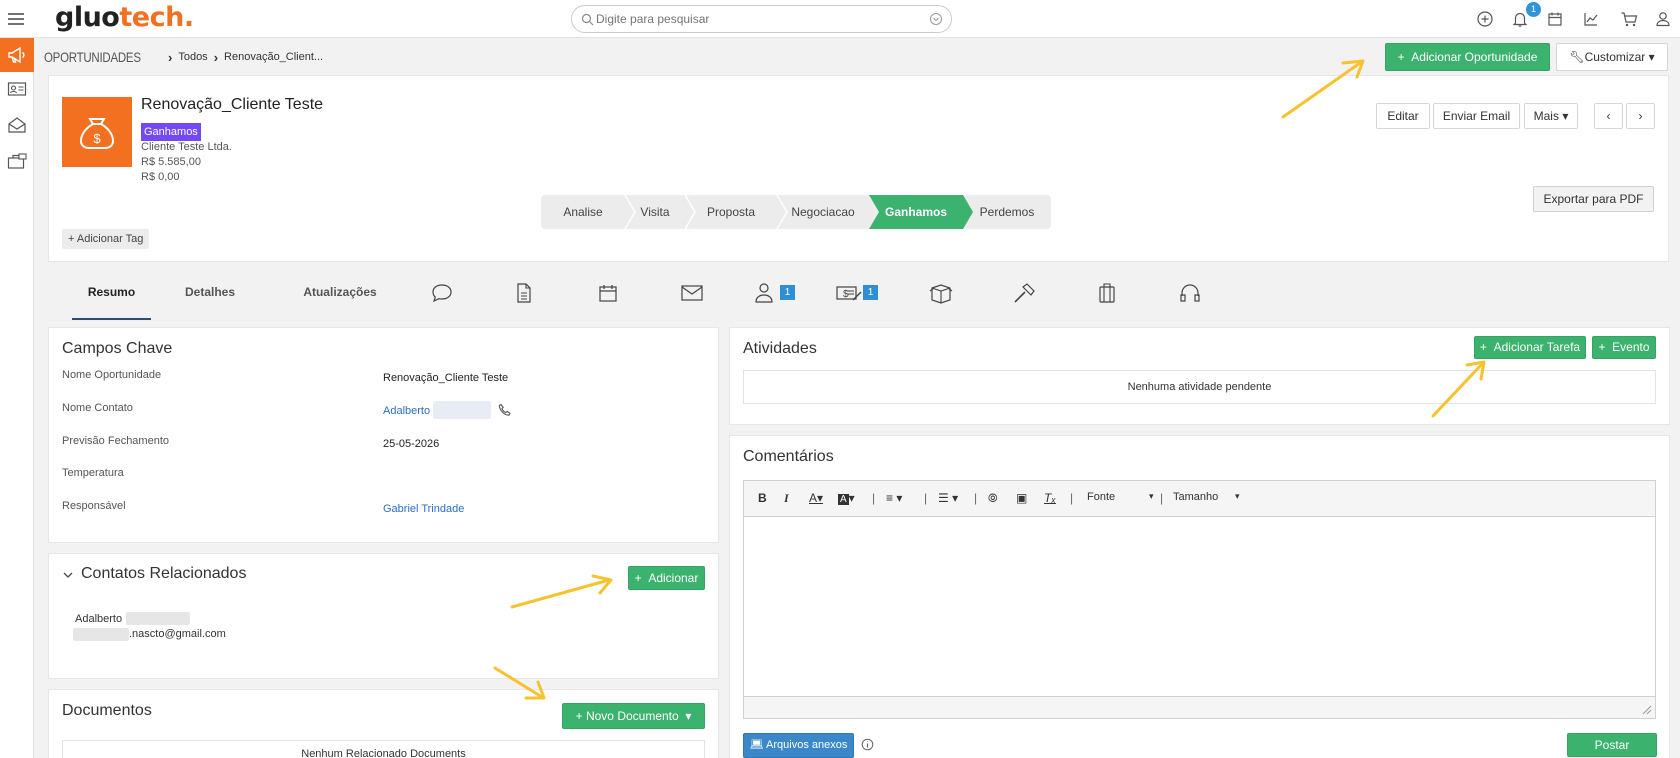 The width and height of the screenshot is (1680, 758). Describe the element at coordinates (192, 57) in the screenshot. I see `breadcrumb-level1: Todos` at that location.